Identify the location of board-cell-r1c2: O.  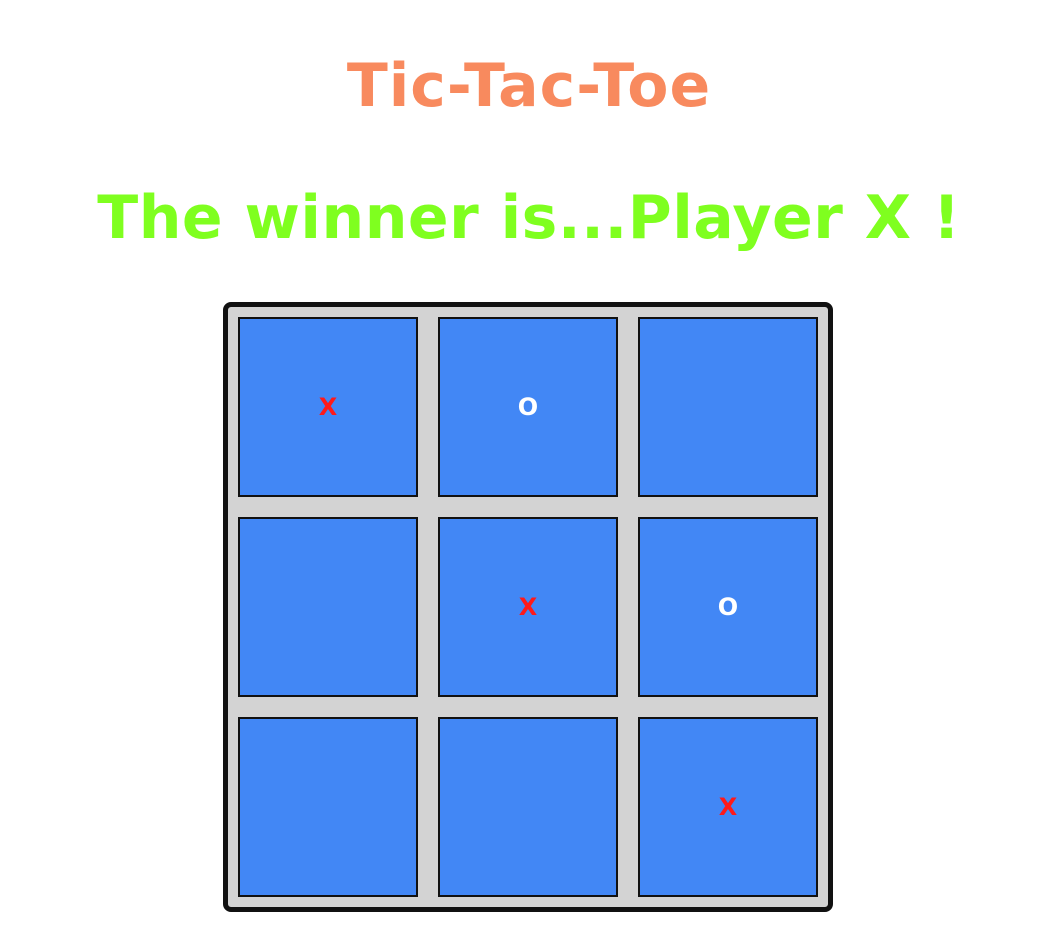
(528, 407).